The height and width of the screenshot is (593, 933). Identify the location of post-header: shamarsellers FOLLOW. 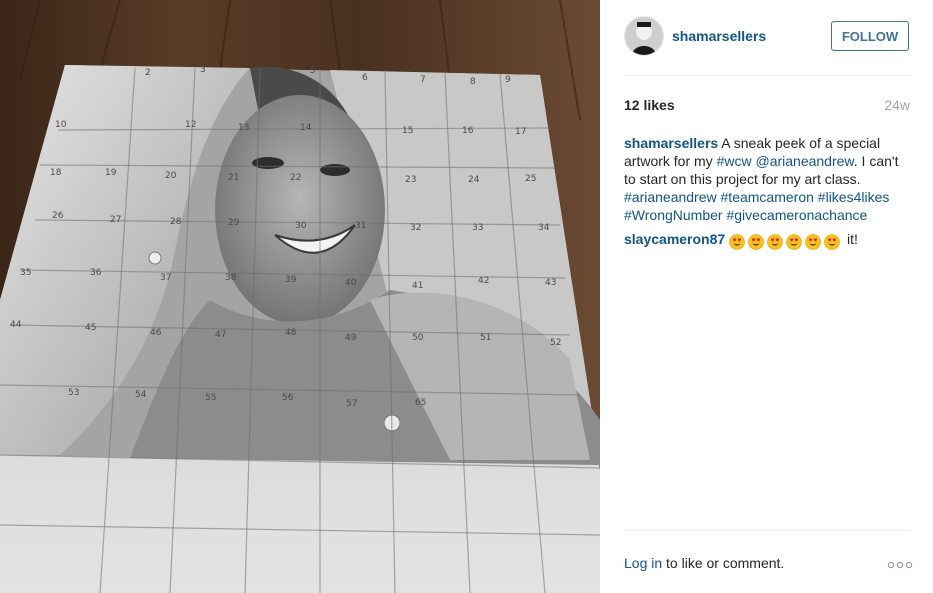
(767, 36).